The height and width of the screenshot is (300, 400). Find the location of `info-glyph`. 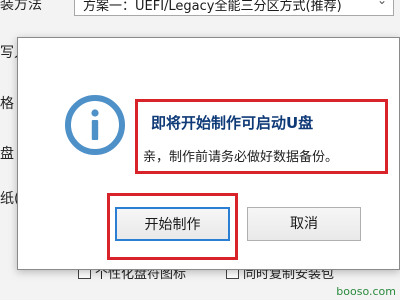

info-glyph is located at coordinates (95, 124).